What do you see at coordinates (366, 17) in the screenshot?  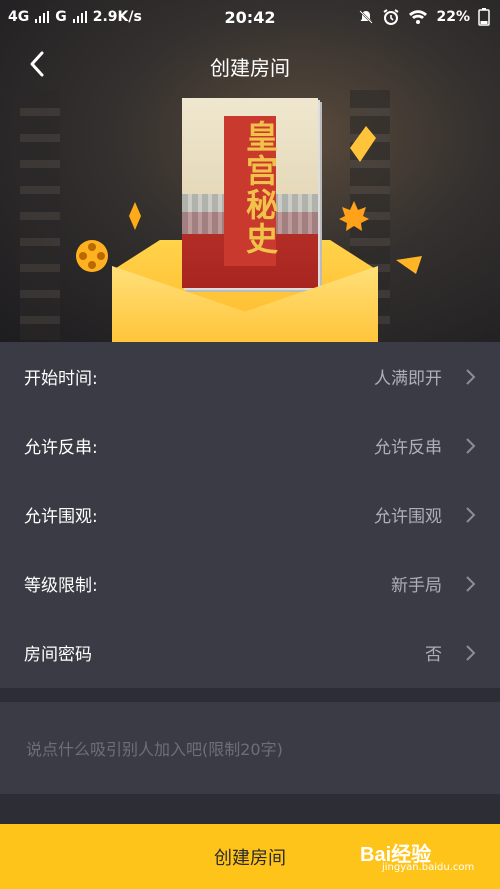 I see `mute-bell-icon` at bounding box center [366, 17].